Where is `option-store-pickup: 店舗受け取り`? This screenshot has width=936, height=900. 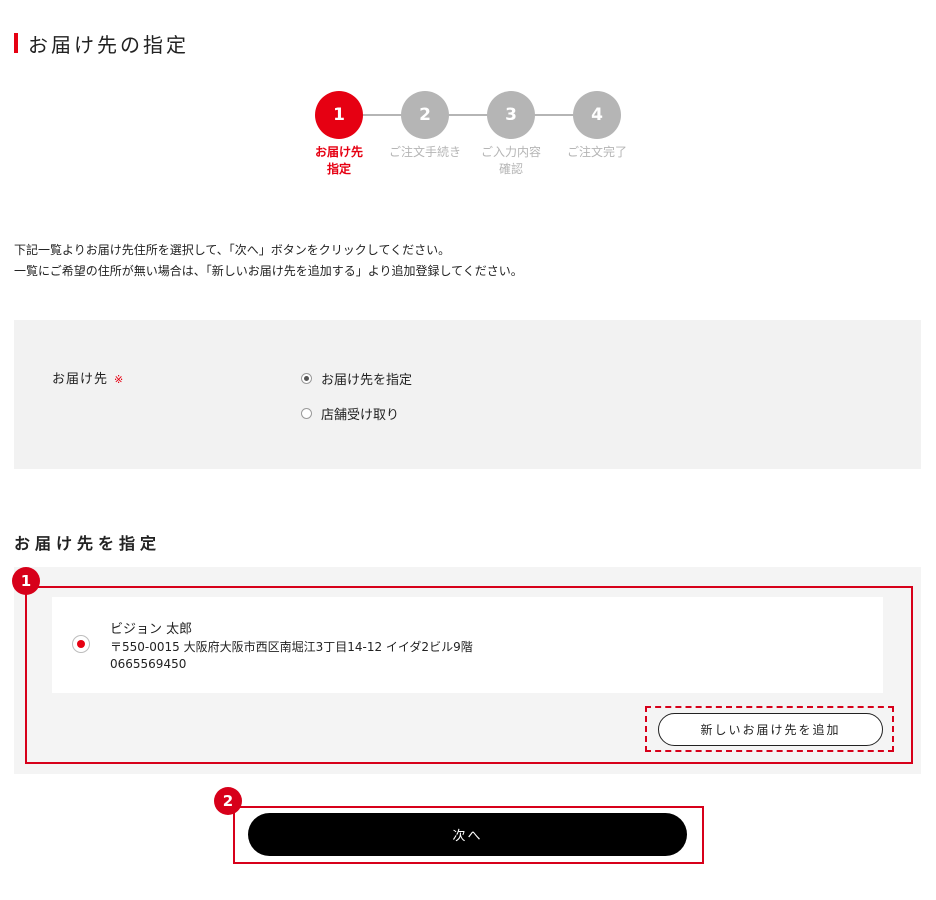
option-store-pickup: 店舗受け取り is located at coordinates (350, 413).